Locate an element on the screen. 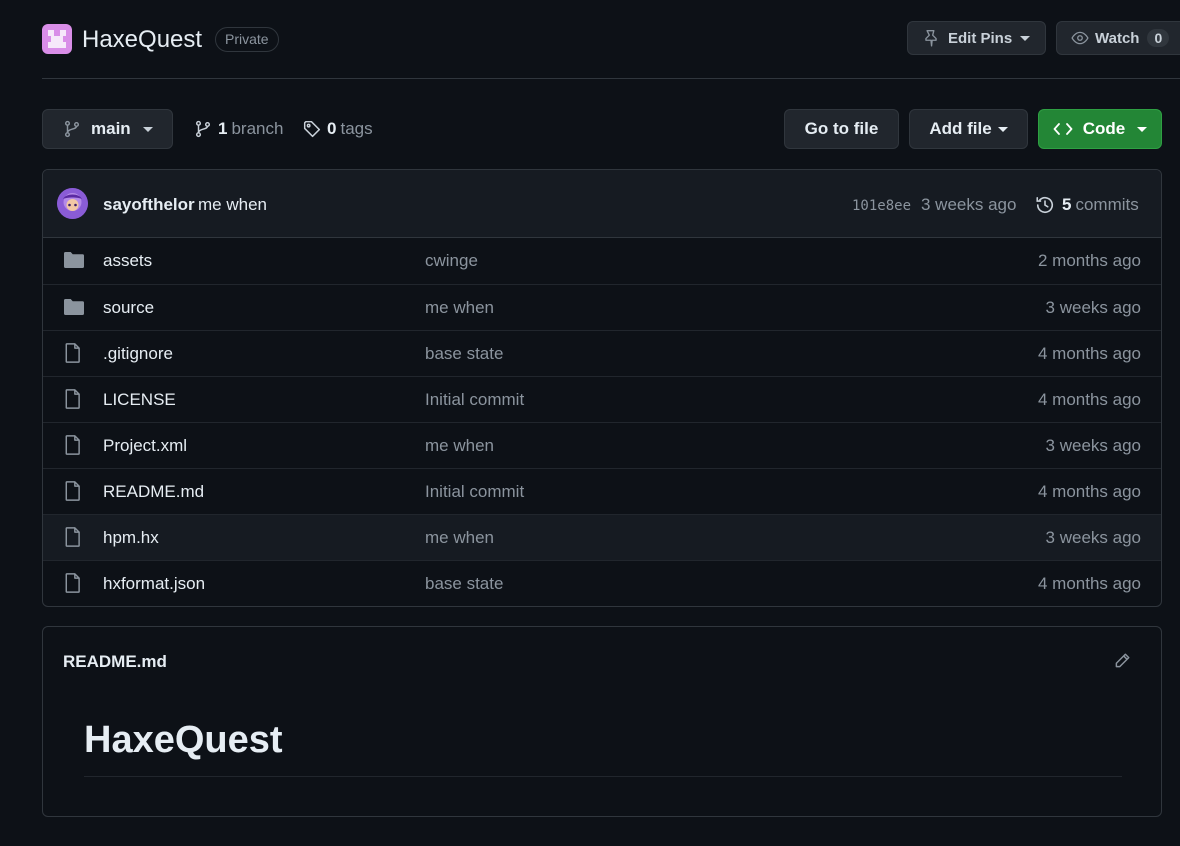 The width and height of the screenshot is (1180, 846). readme-header: README.md is located at coordinates (602, 661).